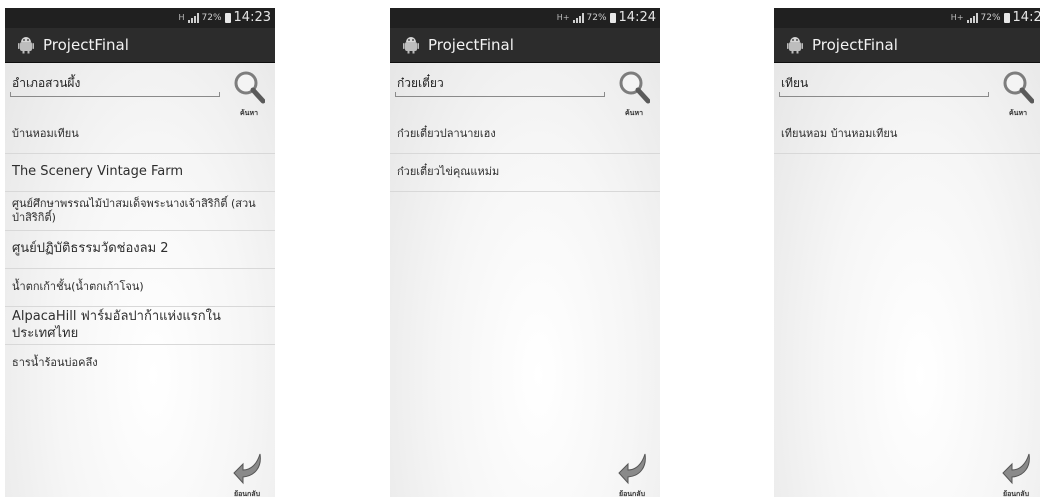 This screenshot has height=497, width=1040. Describe the element at coordinates (525, 135) in the screenshot. I see `list-item: ก๋วยเตี๋ยวปลานายเฮง` at that location.